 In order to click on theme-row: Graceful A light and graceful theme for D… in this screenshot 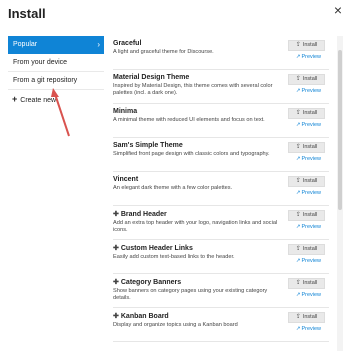, I will do `click(221, 53)`.